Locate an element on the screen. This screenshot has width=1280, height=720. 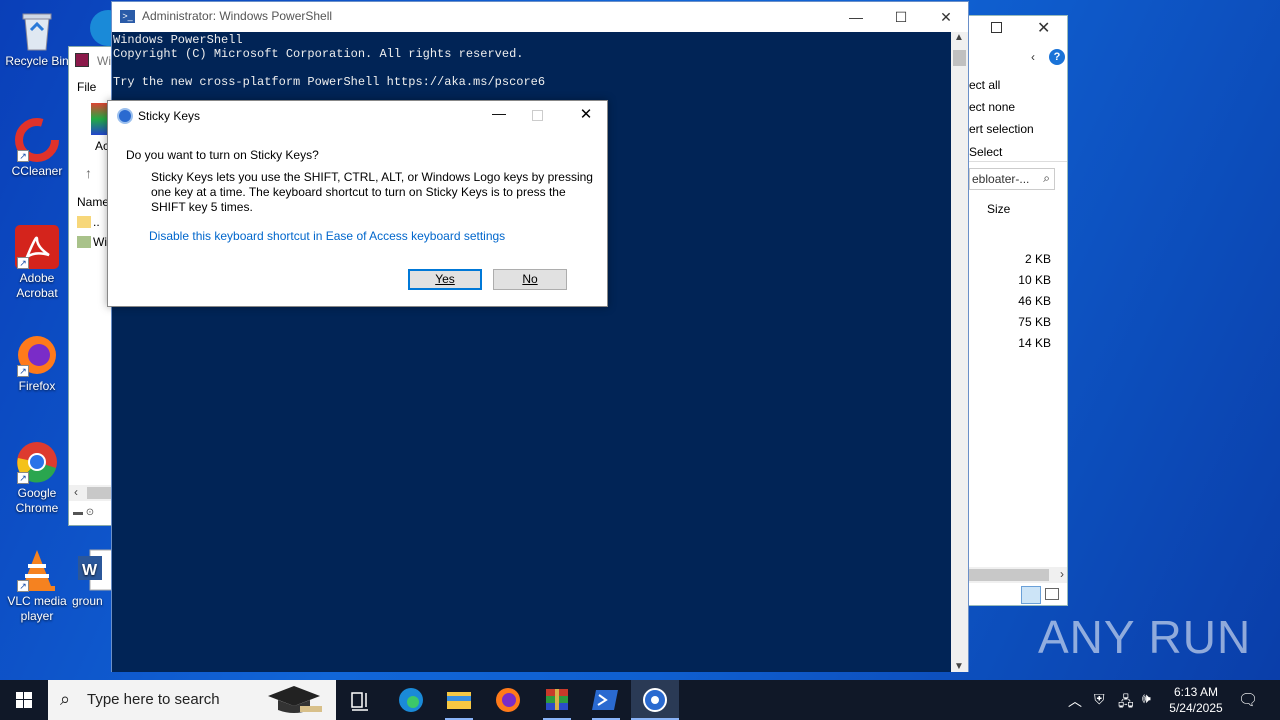
close-icon: ✕ is located at coordinates (1043, 28).